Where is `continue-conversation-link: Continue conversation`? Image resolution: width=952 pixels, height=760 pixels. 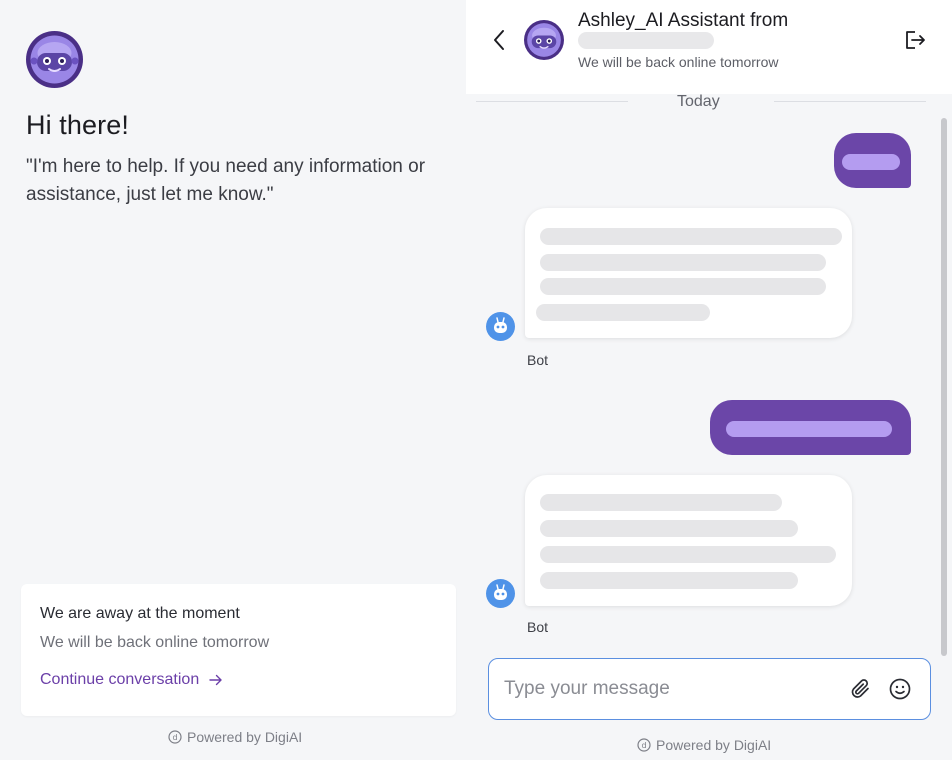 continue-conversation-link: Continue conversation is located at coordinates (131, 680).